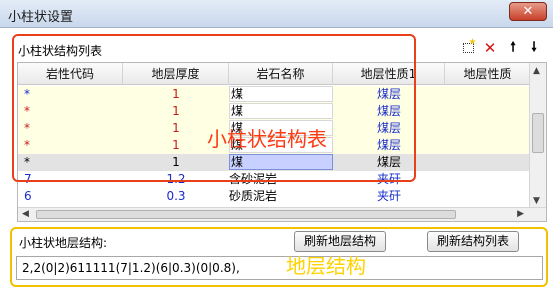 This screenshot has height=293, width=553. I want to click on annotation-label-structure-table: 小柱状结构表, so click(267, 139).